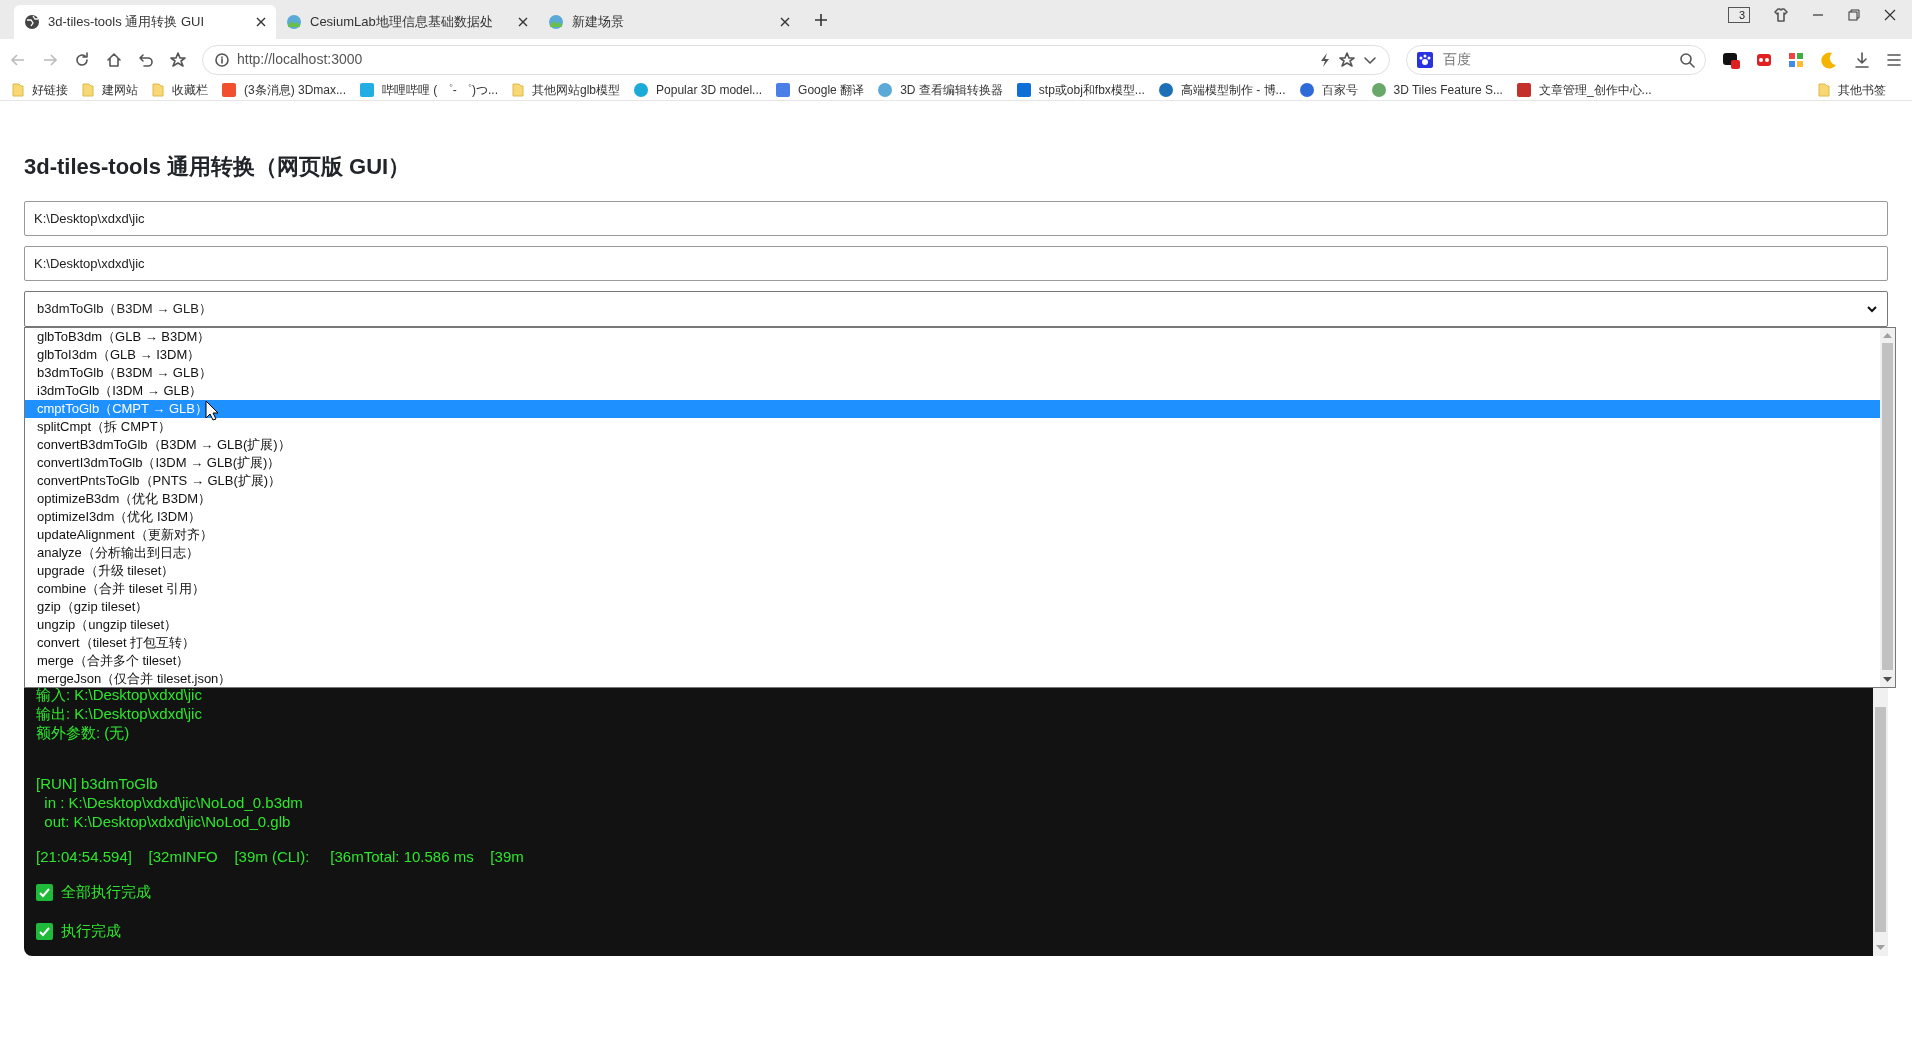 The image size is (1912, 1040). What do you see at coordinates (127, 22) in the screenshot?
I see `tab-title: 3d-tiles-tools 通用转换 GUI` at bounding box center [127, 22].